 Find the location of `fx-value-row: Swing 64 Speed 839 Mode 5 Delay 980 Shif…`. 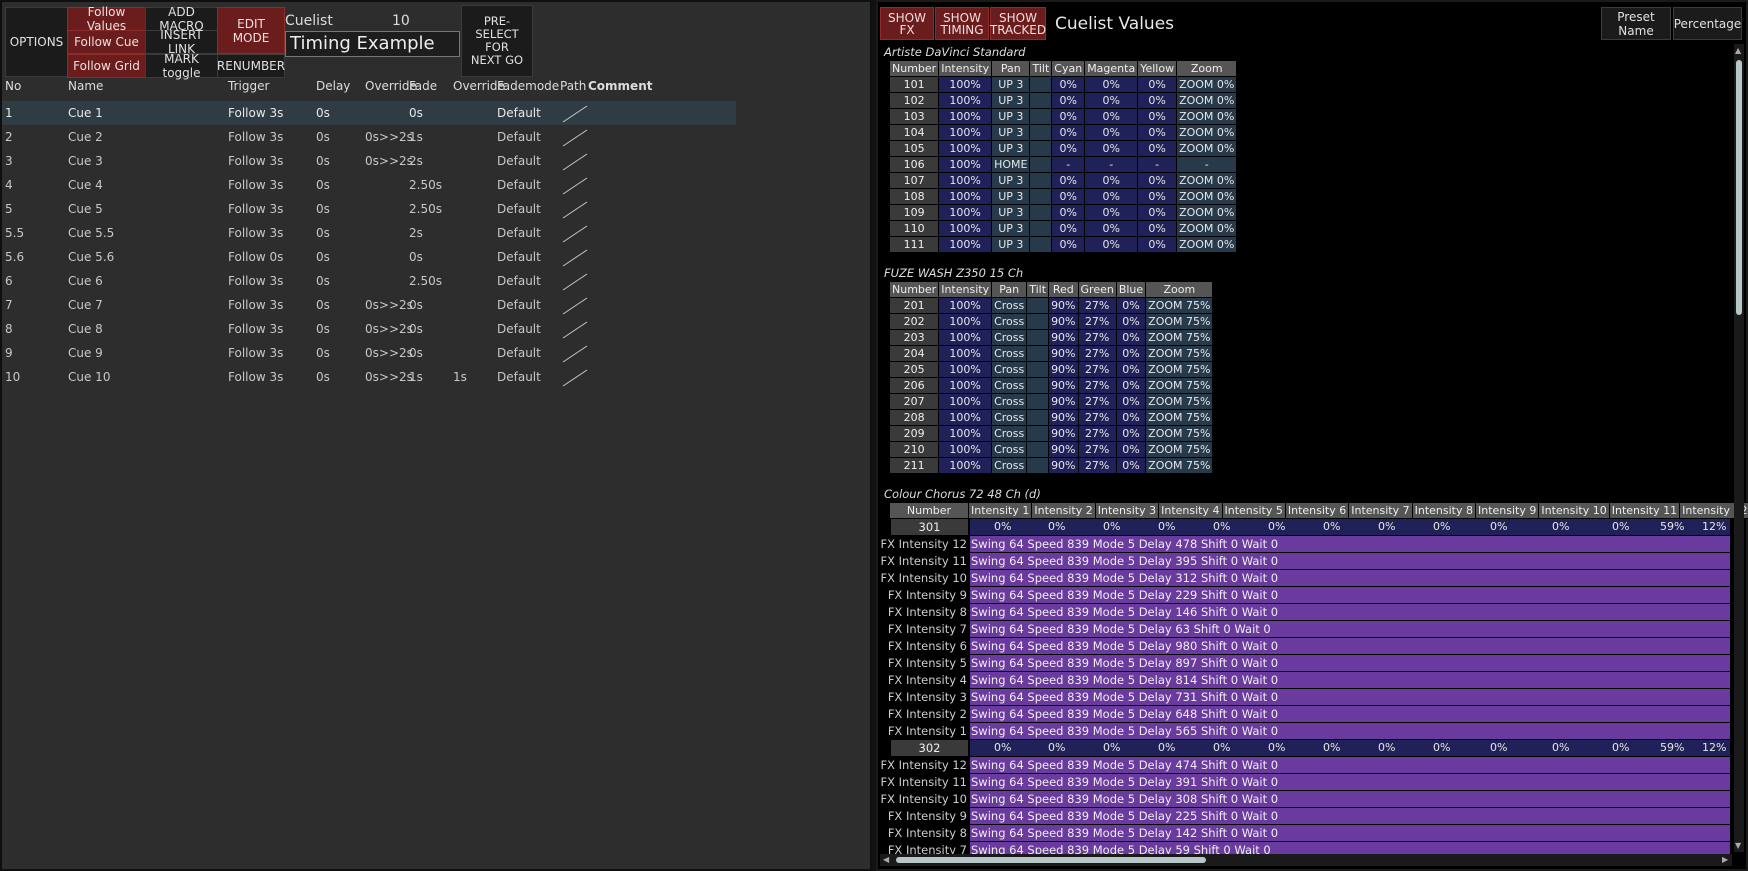

fx-value-row: Swing 64 Speed 839 Mode 5 Delay 980 Shif… is located at coordinates (1350, 646).